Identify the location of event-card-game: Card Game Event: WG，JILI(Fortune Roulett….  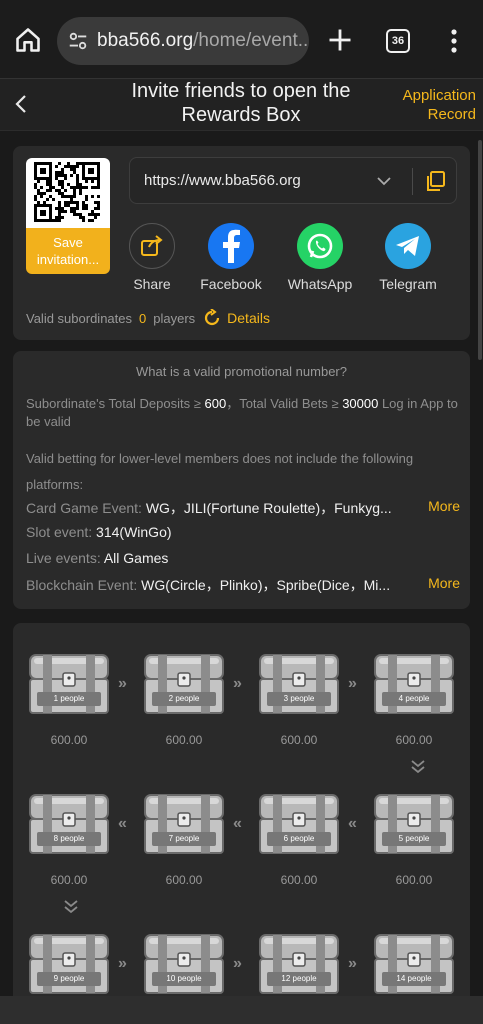
(243, 508).